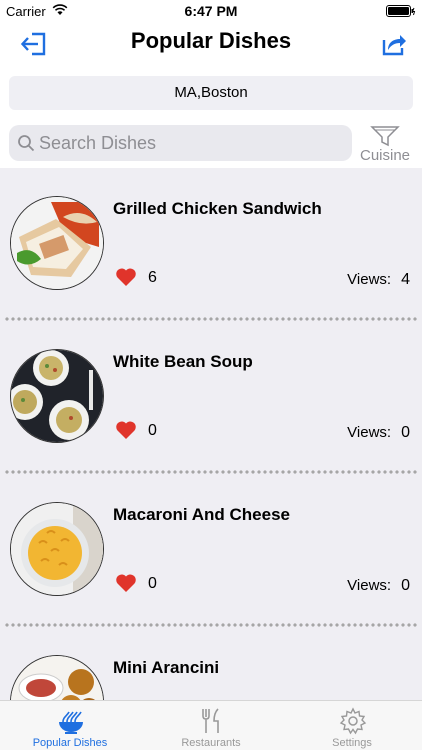  Describe the element at coordinates (180, 143) in the screenshot. I see `search-input: Search Dishes` at that location.